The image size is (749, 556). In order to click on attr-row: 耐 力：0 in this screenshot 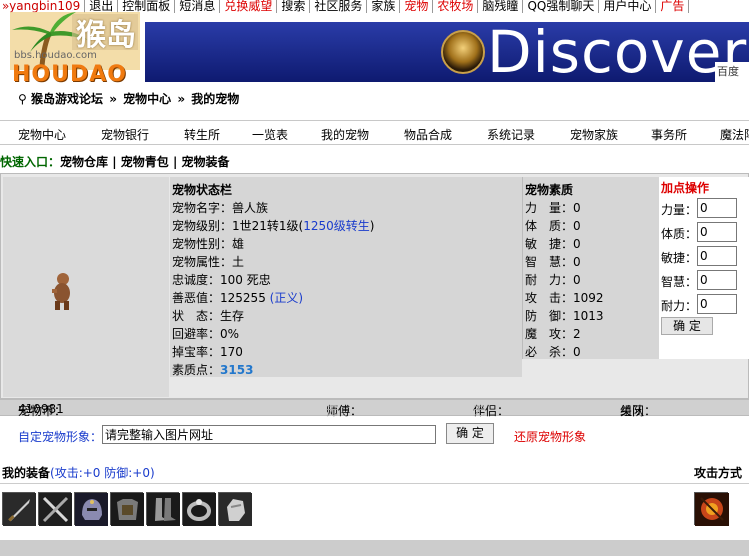, I will do `click(553, 280)`.